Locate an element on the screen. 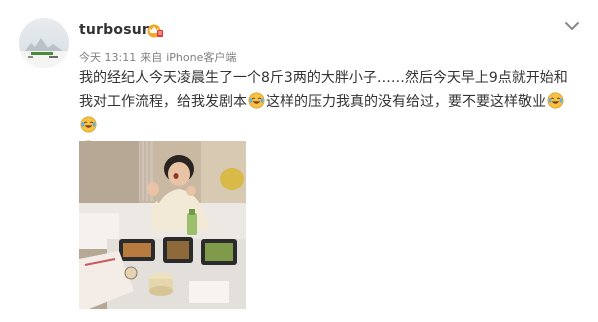  post-meta: 今天 13:11 来自 iPhone客户端 is located at coordinates (159, 57).